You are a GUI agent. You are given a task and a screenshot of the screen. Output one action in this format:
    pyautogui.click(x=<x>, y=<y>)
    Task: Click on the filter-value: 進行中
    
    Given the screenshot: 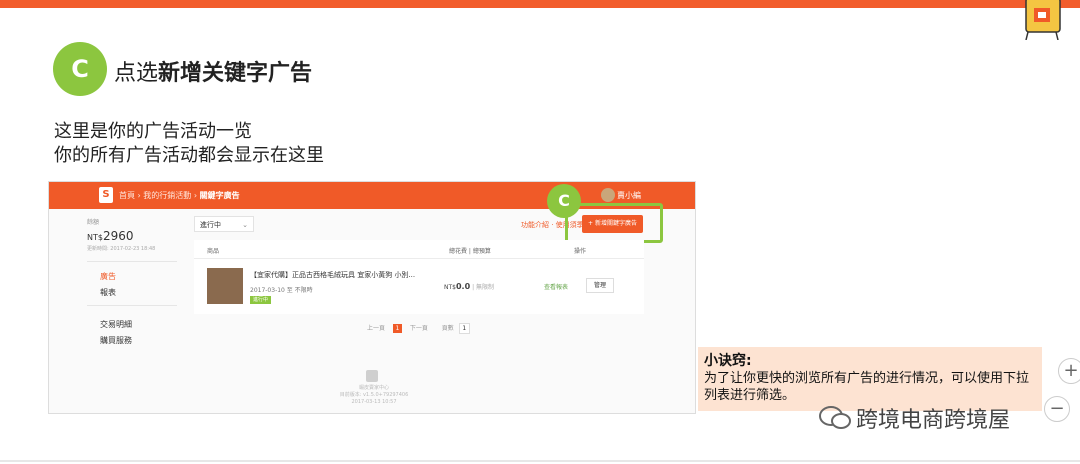 What is the action you would take?
    pyautogui.click(x=210, y=225)
    